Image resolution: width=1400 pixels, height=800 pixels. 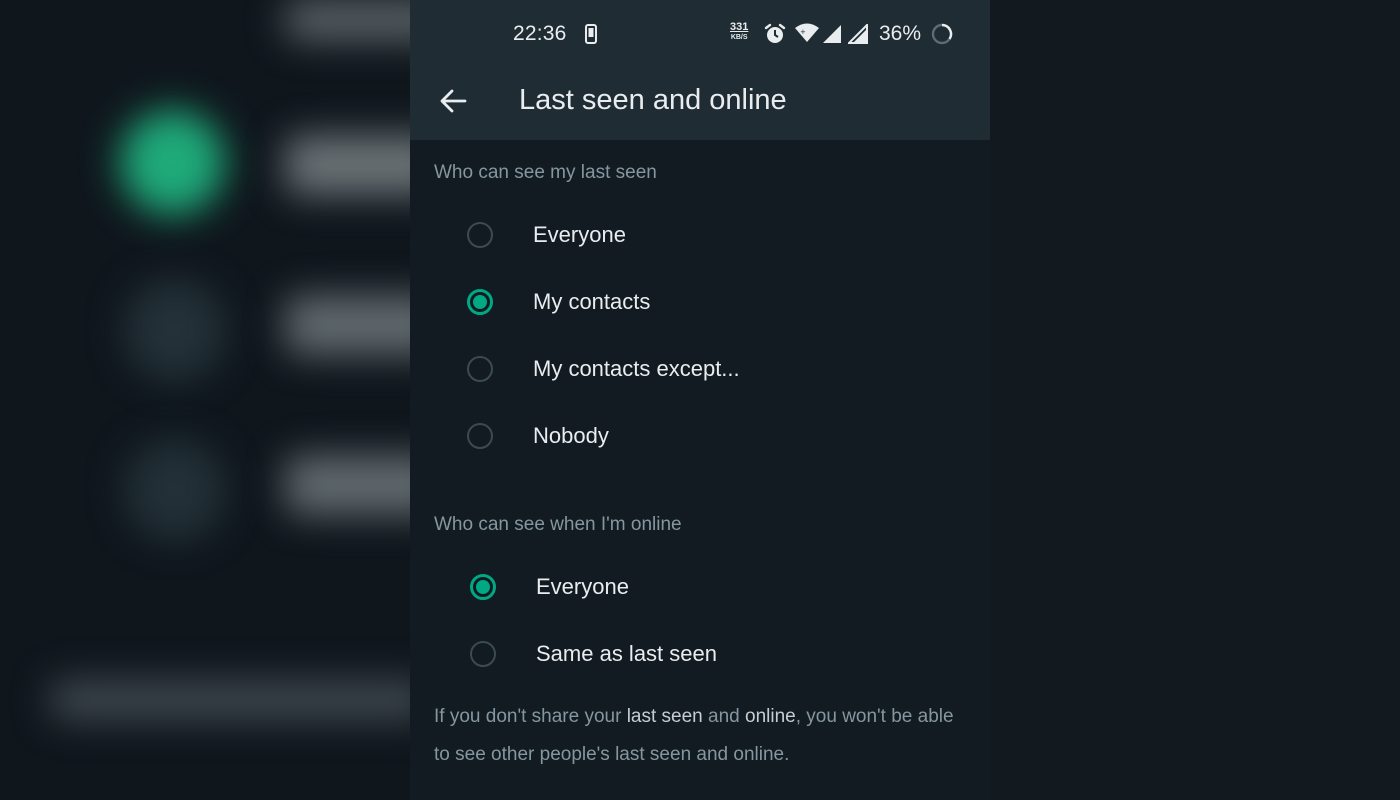 What do you see at coordinates (723, 716) in the screenshot?
I see `footnote-text: and` at bounding box center [723, 716].